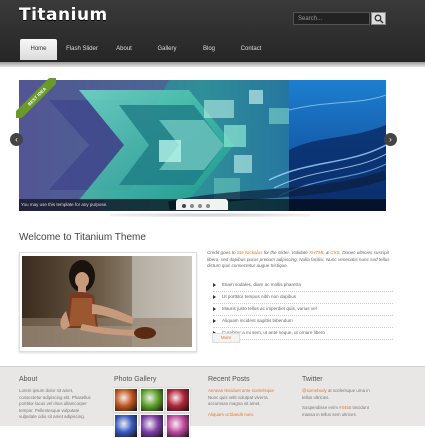 Image resolution: width=425 pixels, height=438 pixels. I want to click on best-idea-ribbon: BEST IDEA, so click(36, 98).